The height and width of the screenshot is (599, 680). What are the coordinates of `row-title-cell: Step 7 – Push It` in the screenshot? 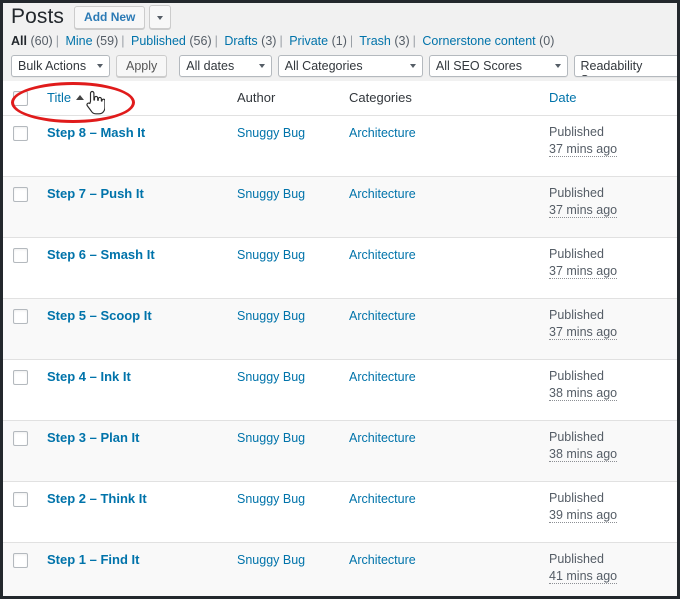 It's located at (132, 207).